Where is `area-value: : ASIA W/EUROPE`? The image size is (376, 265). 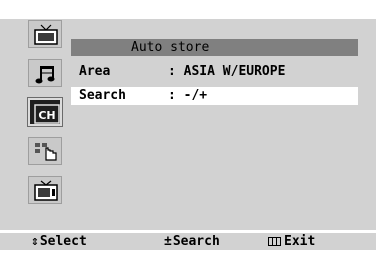 area-value: : ASIA W/EUROPE is located at coordinates (227, 71).